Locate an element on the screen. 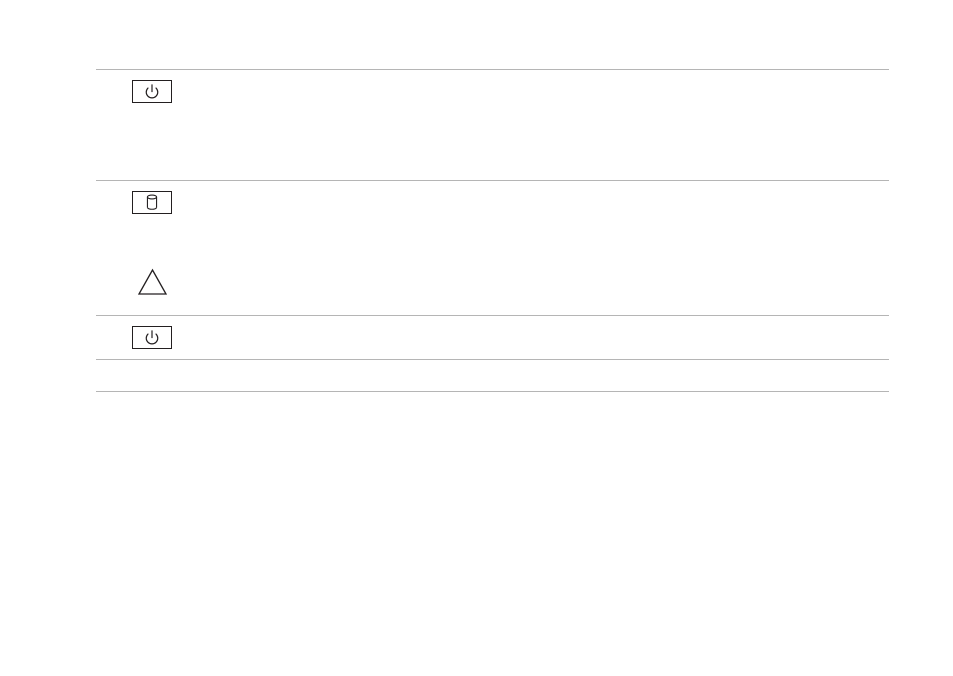 This screenshot has width=953, height=676. table-rule-row1 is located at coordinates (492, 180).